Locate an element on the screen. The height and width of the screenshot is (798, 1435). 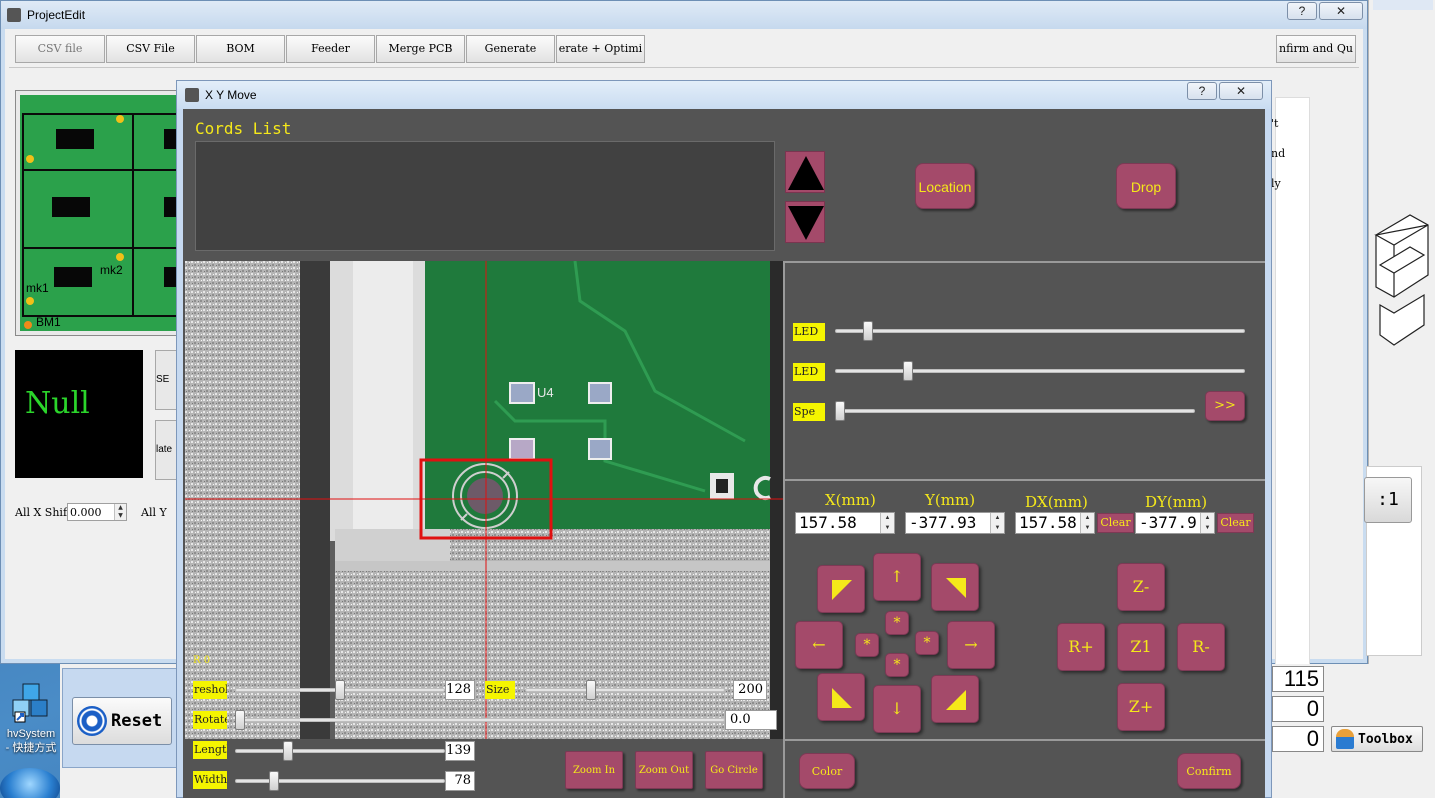
list-down-button is located at coordinates (805, 222).